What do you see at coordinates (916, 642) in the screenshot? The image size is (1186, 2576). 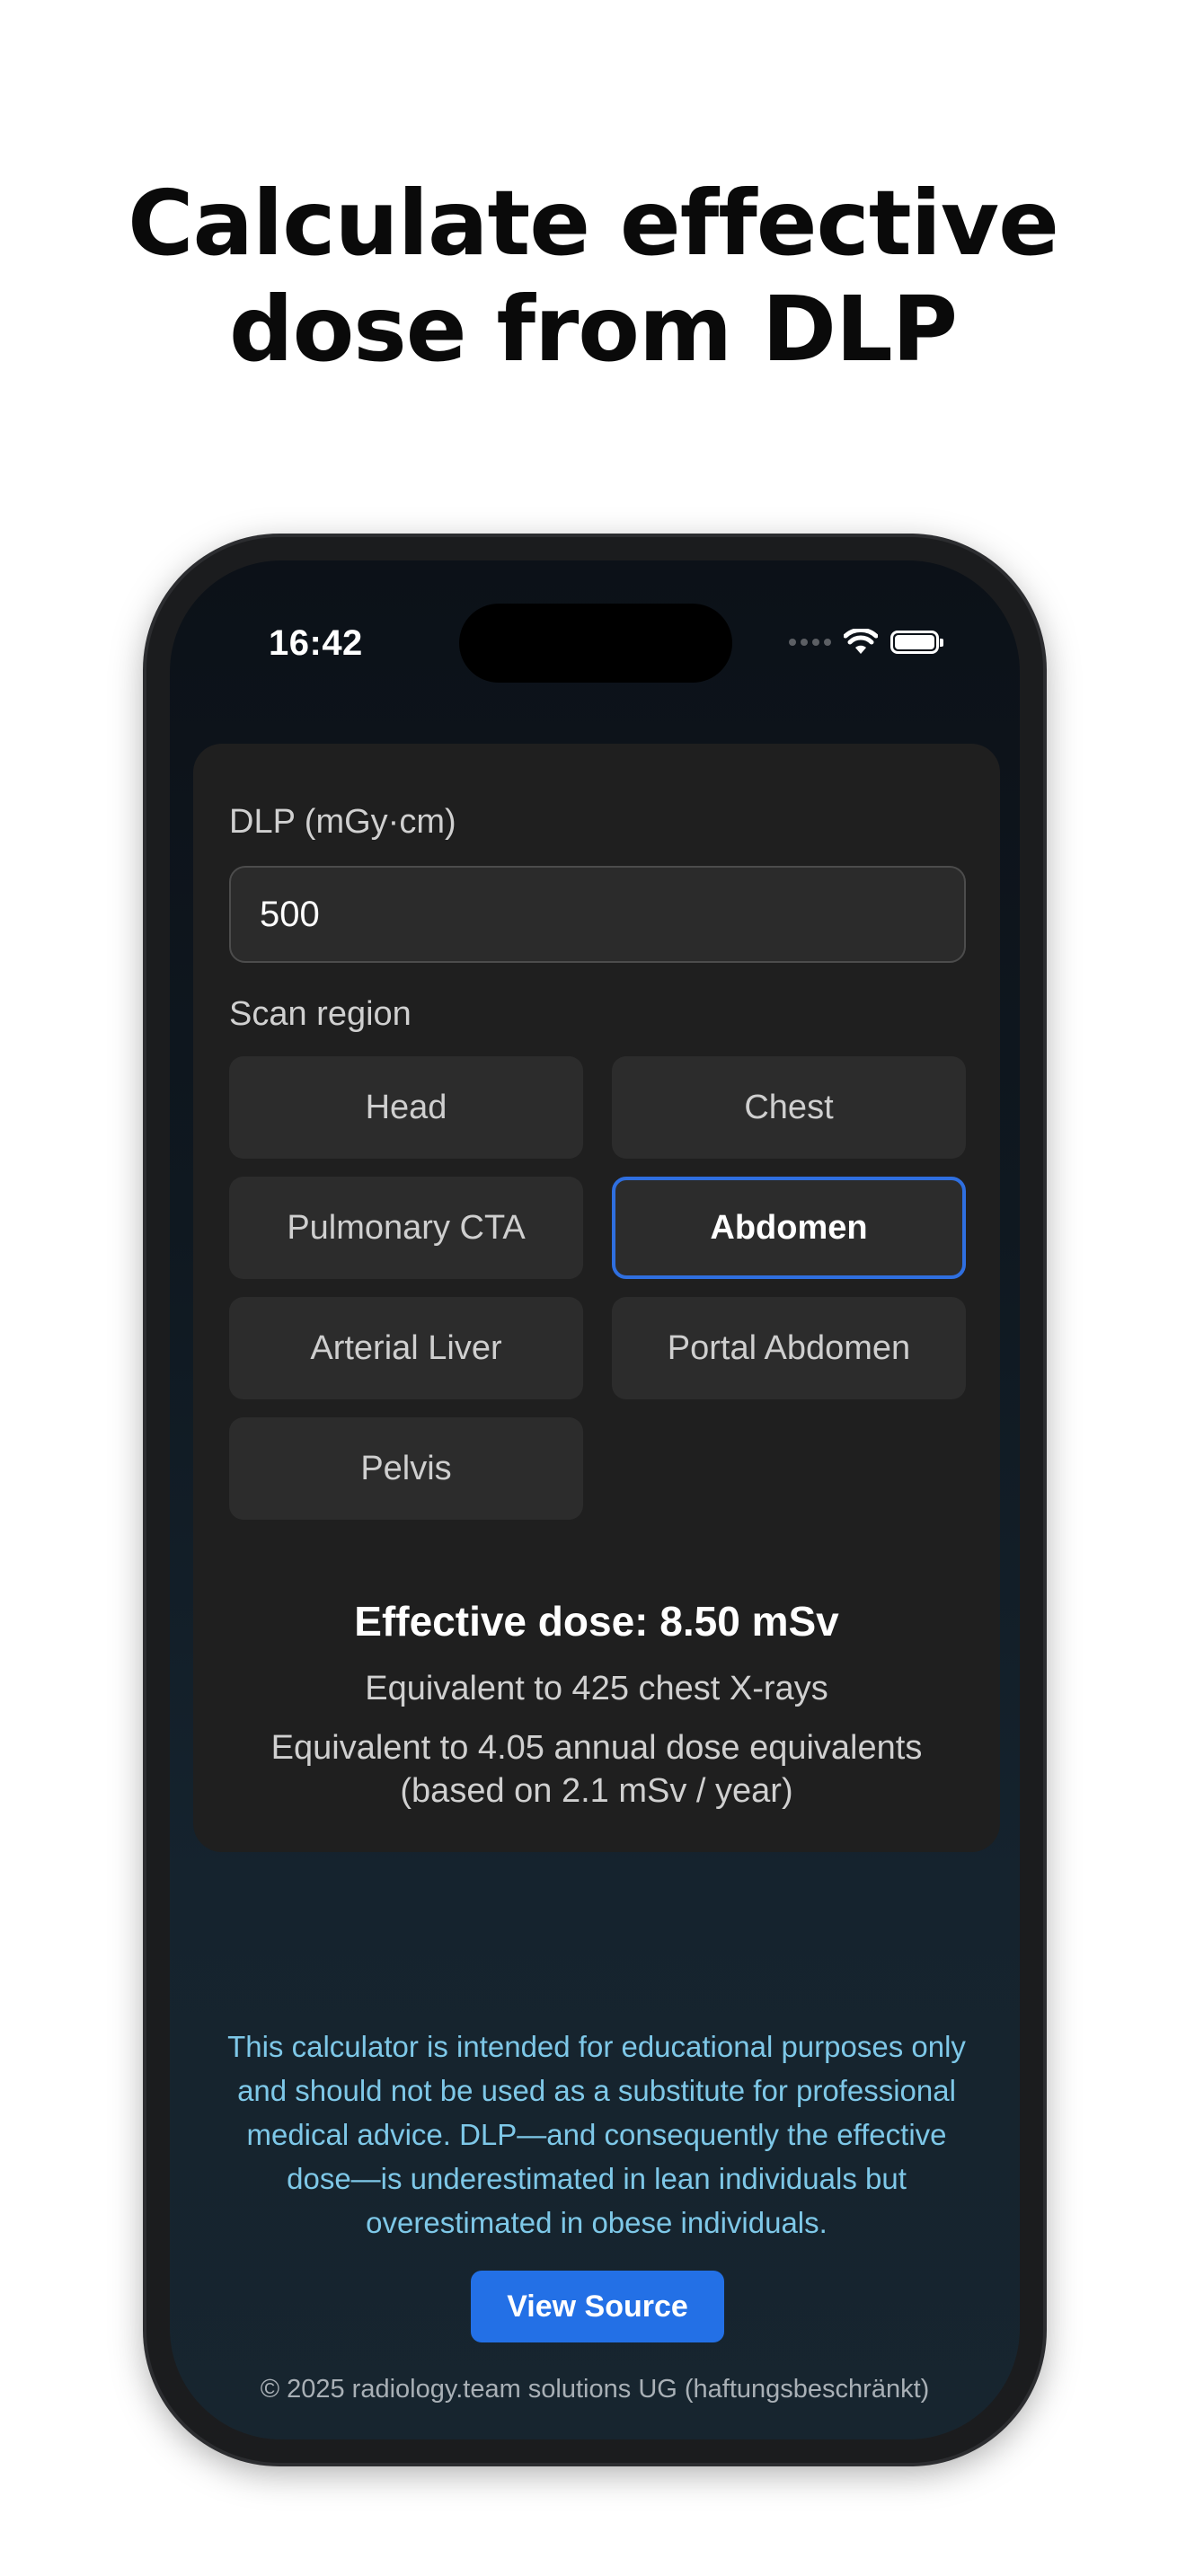 I see `battery-icon` at bounding box center [916, 642].